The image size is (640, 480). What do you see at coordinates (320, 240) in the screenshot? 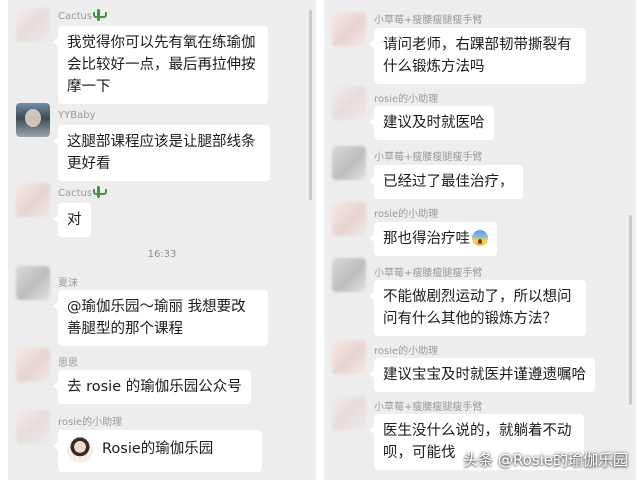
I see `panel-divider` at bounding box center [320, 240].